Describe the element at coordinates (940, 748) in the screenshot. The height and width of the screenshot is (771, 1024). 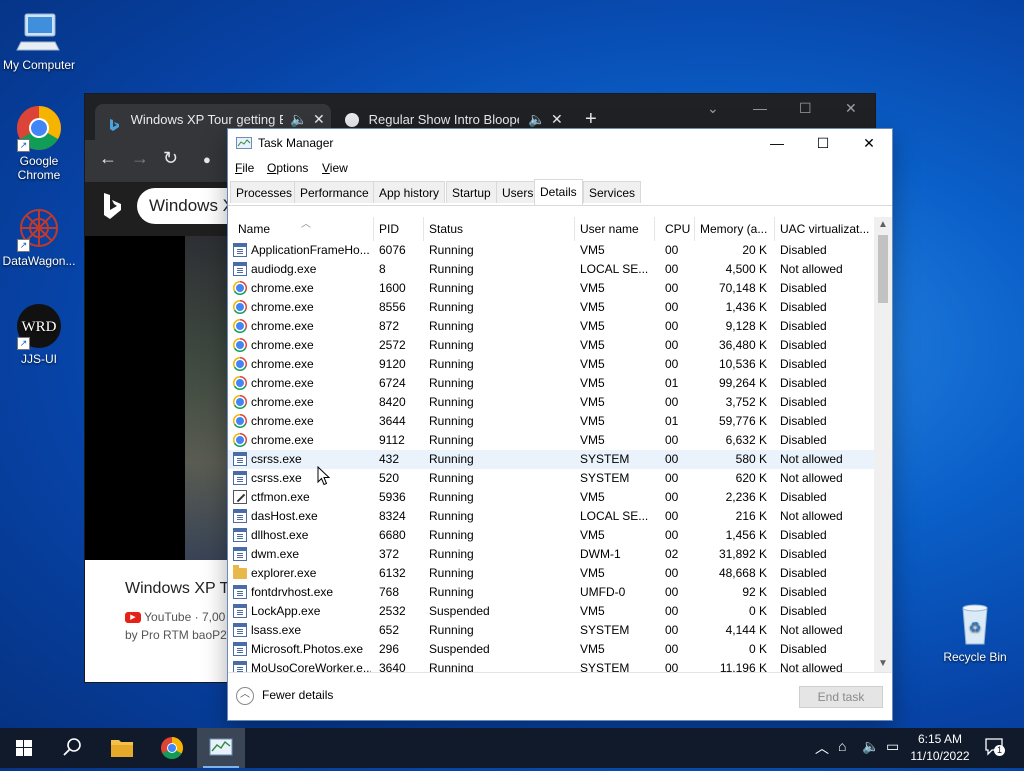
I see `system-clock: 6:15 AM 11/10/2022` at that location.